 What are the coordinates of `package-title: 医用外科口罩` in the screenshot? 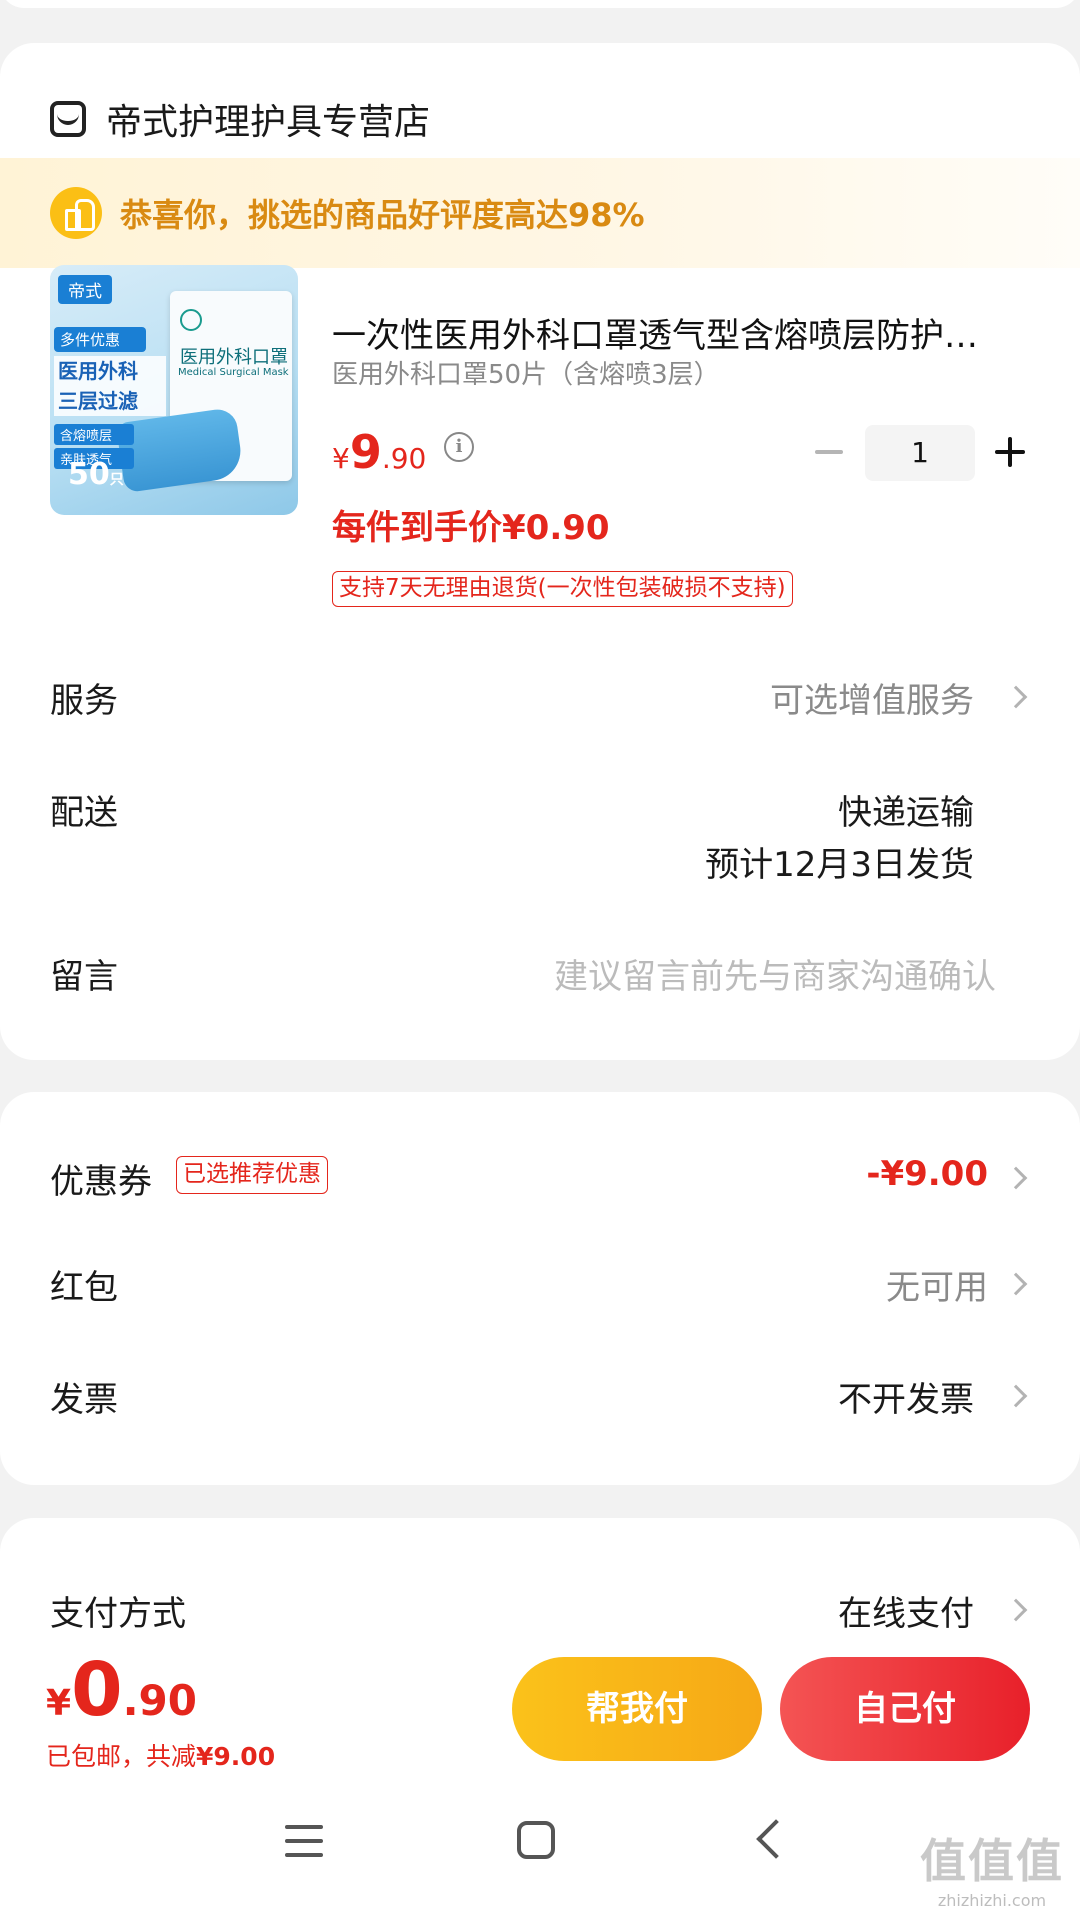 It's located at (234, 357).